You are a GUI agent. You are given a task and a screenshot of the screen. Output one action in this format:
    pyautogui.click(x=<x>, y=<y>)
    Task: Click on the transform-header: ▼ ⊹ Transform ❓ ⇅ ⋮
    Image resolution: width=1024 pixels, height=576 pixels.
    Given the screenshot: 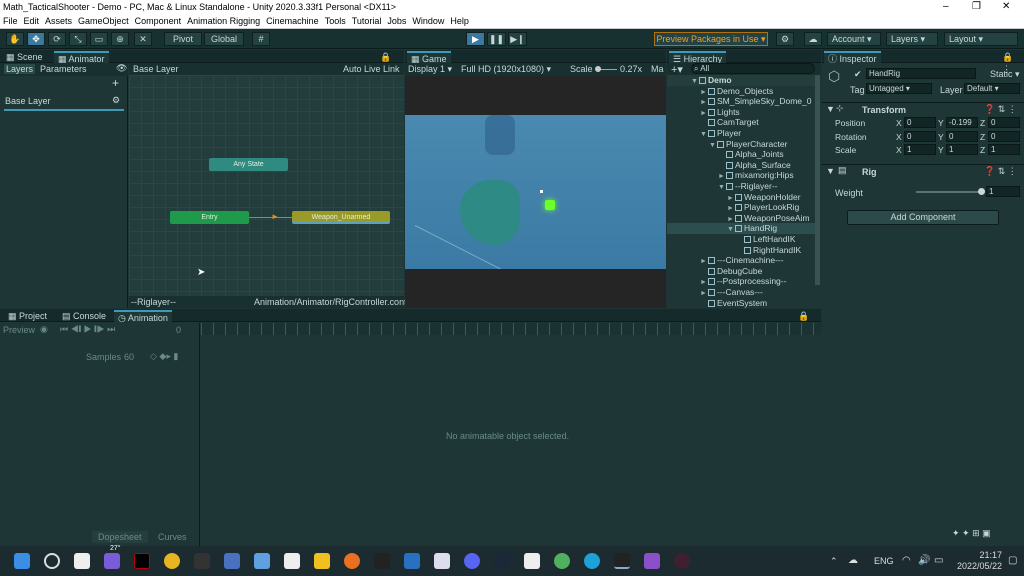 What is the action you would take?
    pyautogui.click(x=923, y=108)
    